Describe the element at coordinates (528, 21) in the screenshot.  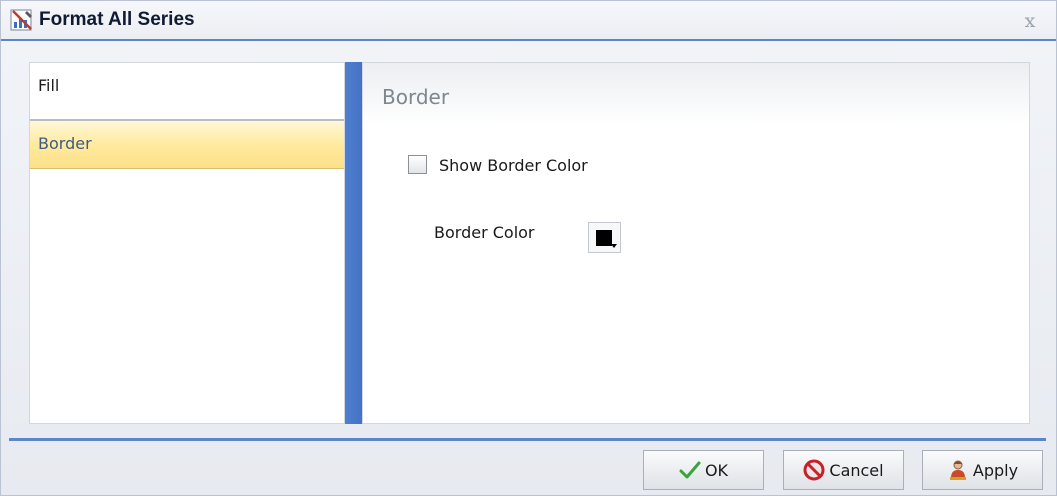
I see `title-bar: Format All Series x` at that location.